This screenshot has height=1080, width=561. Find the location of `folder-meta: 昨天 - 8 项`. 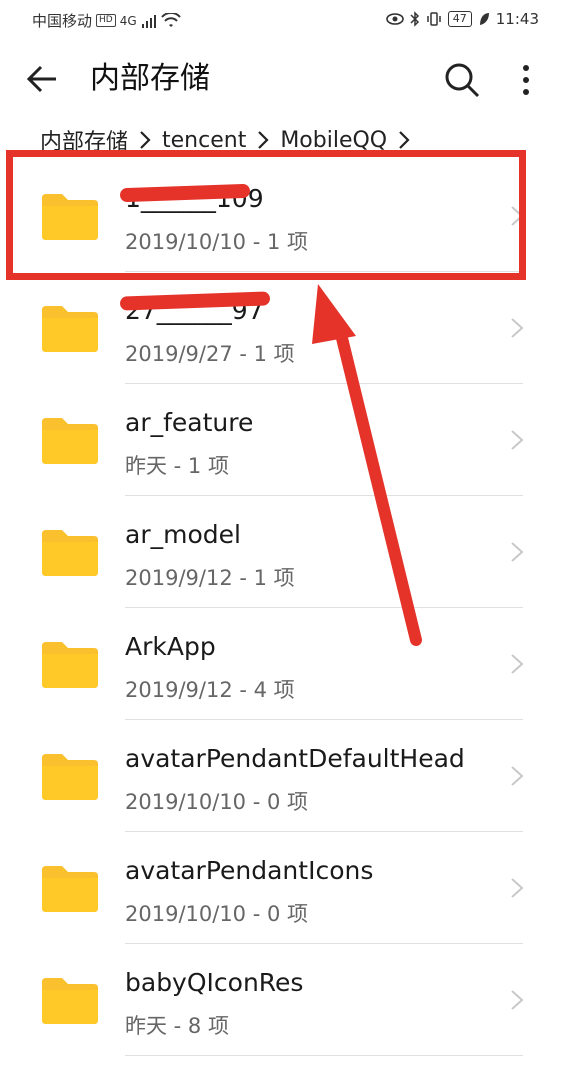

folder-meta: 昨天 - 8 项 is located at coordinates (177, 1026).